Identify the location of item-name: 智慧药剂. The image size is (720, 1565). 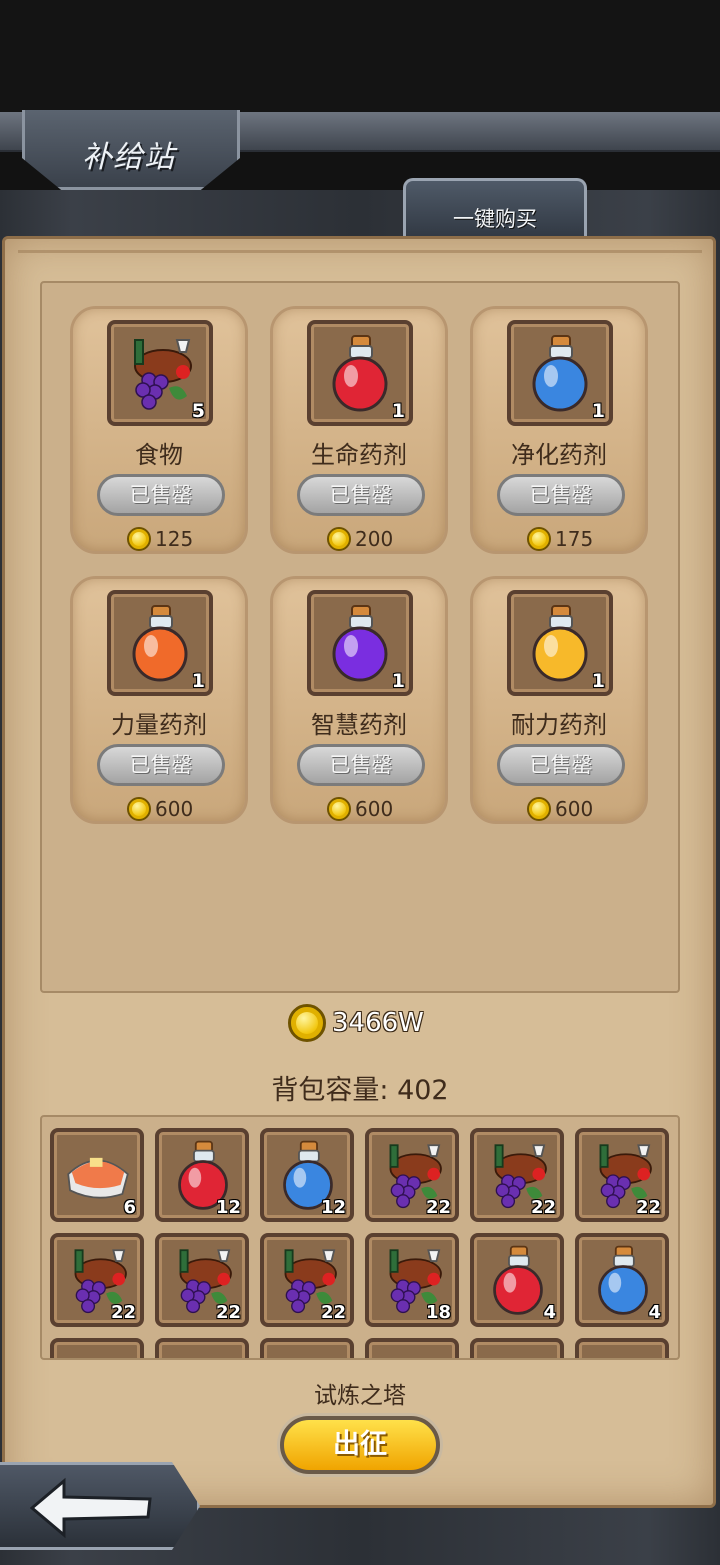
(359, 725).